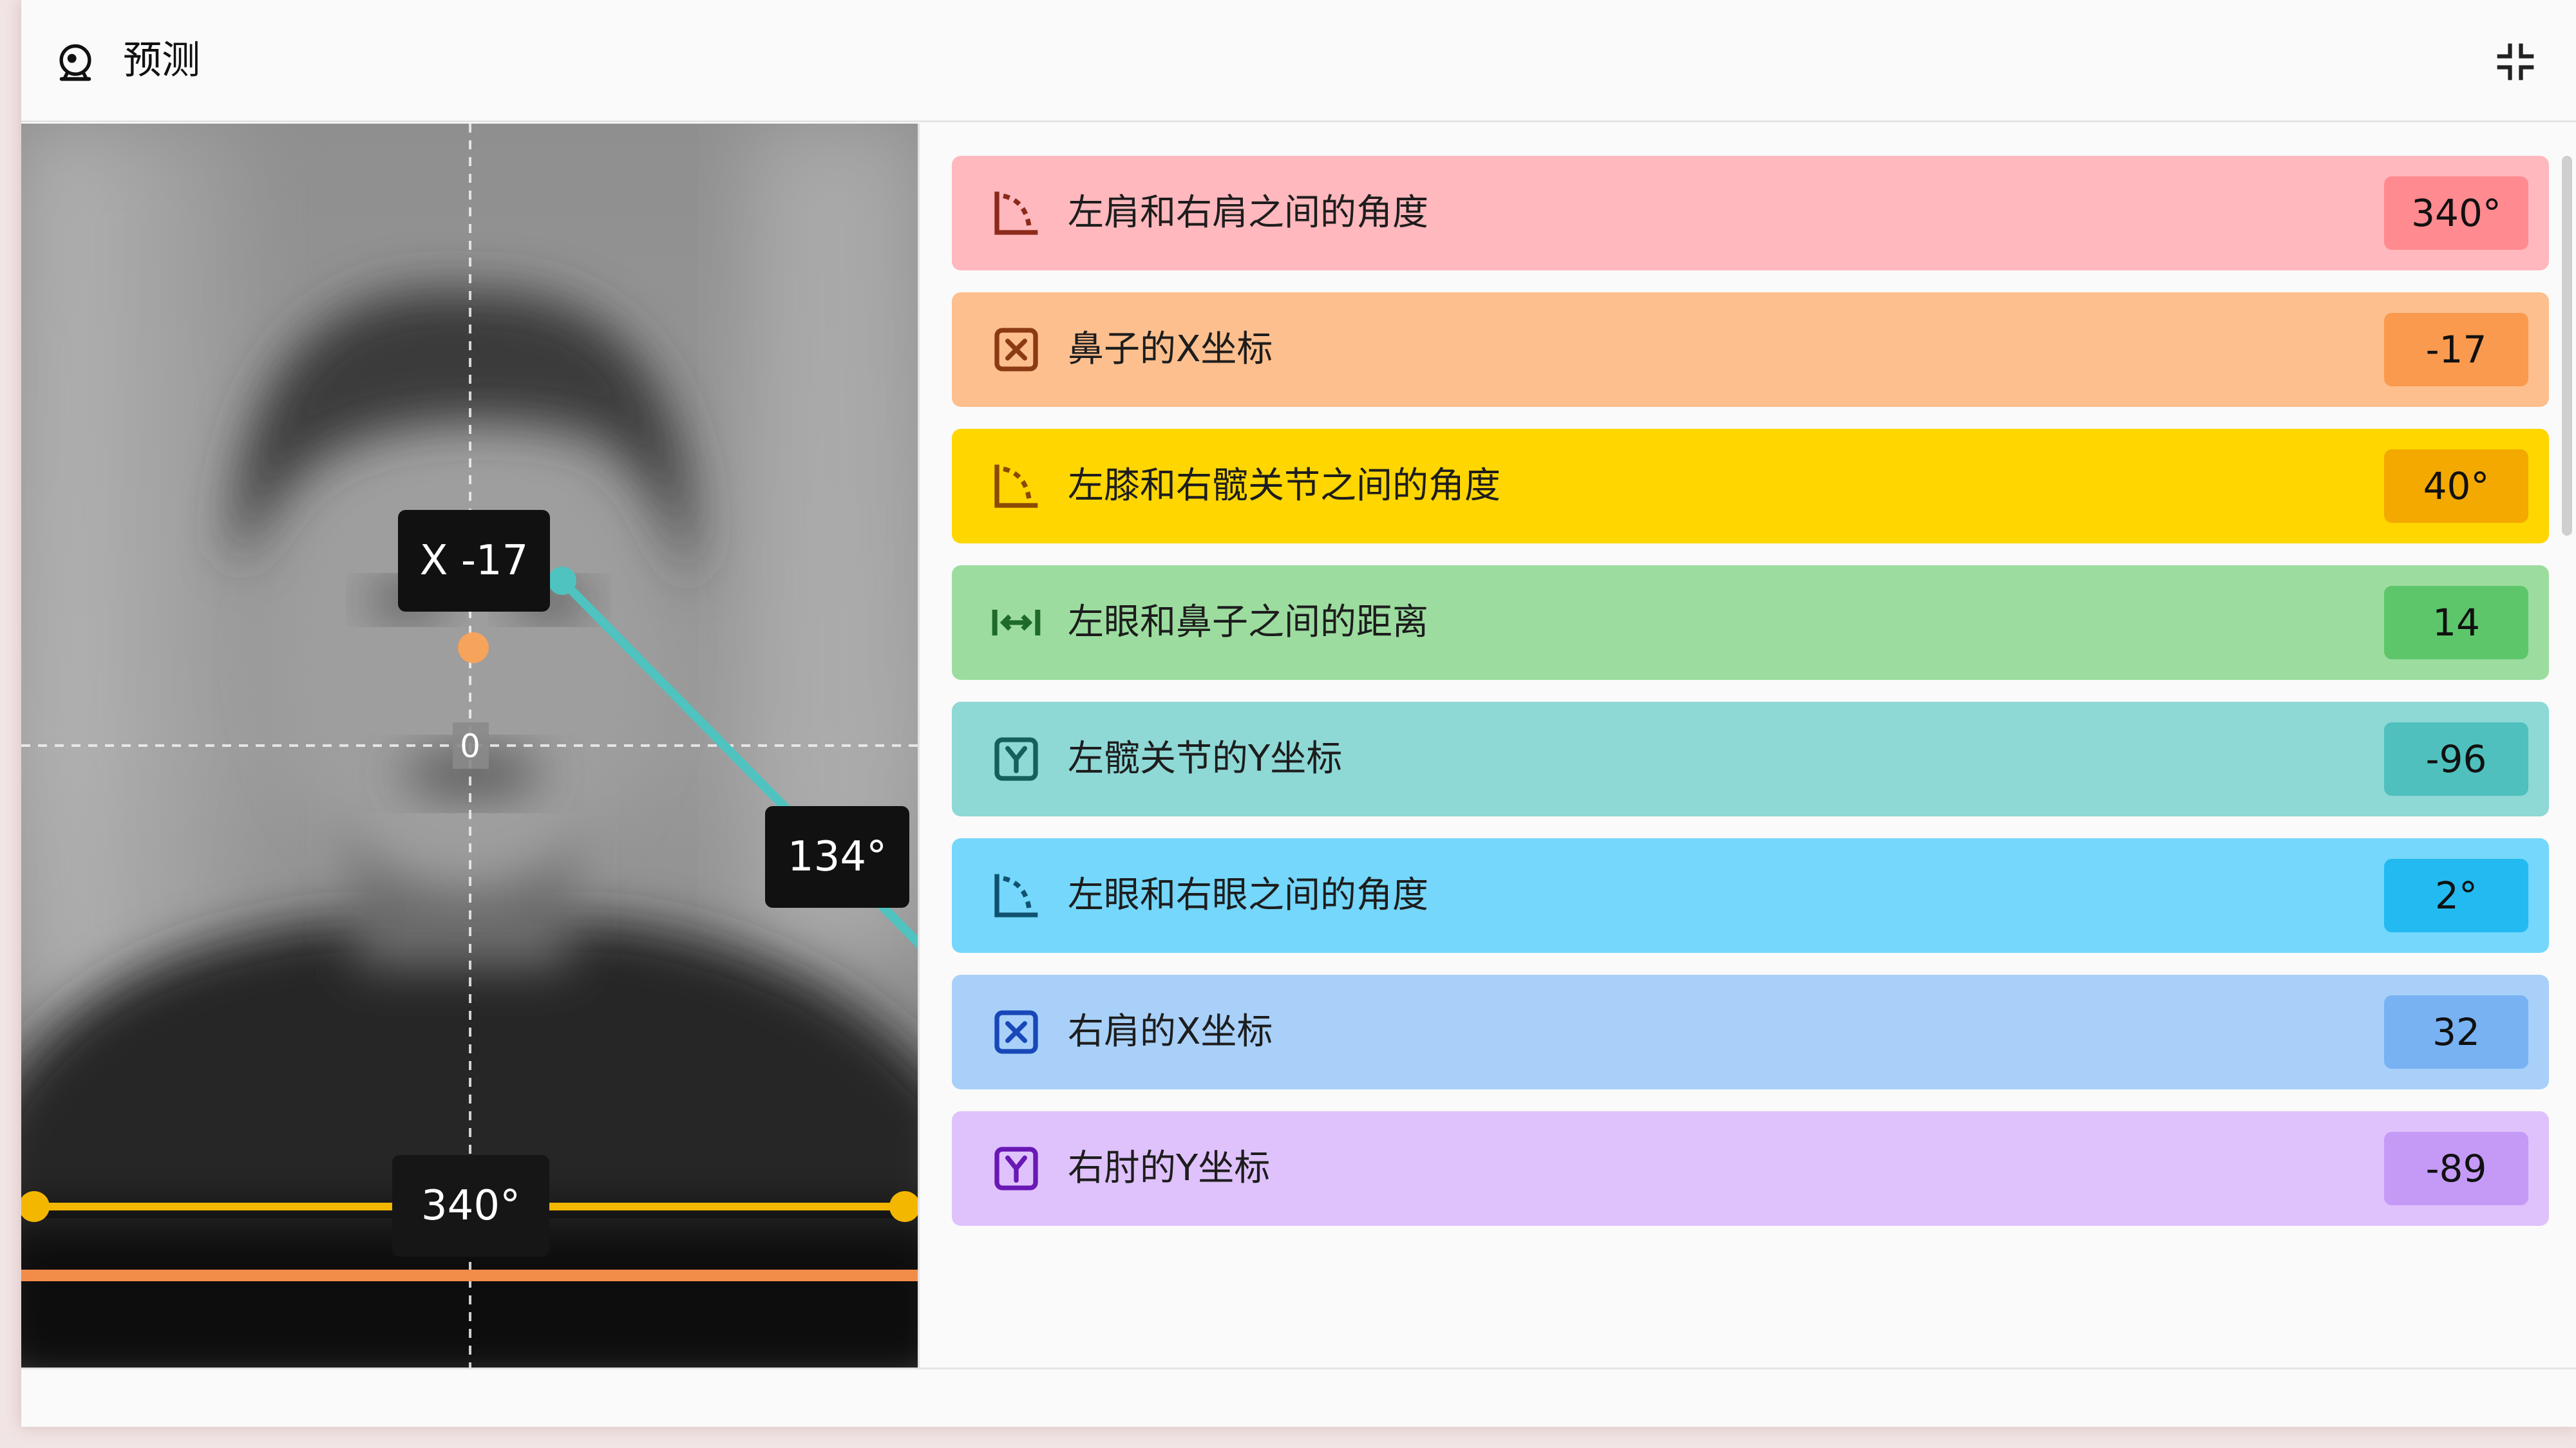 This screenshot has width=2576, height=1448. Describe the element at coordinates (469, 1275) in the screenshot. I see `hip-line` at that location.